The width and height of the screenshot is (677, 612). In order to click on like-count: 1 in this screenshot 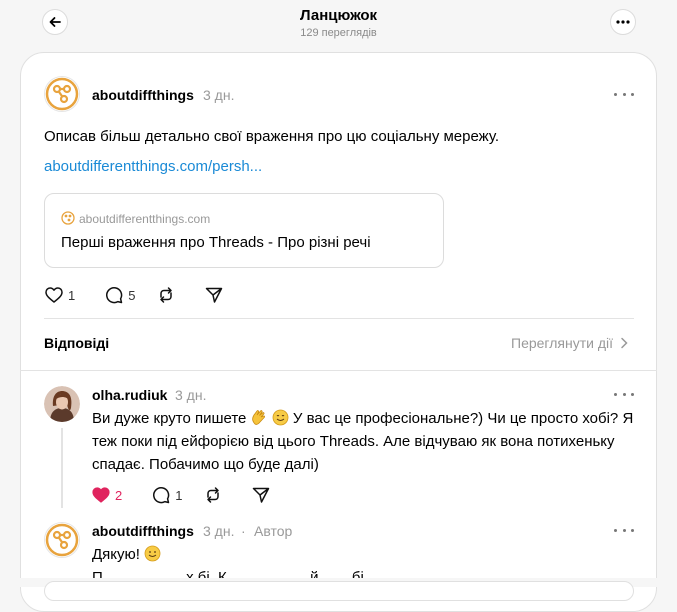, I will do `click(72, 295)`.